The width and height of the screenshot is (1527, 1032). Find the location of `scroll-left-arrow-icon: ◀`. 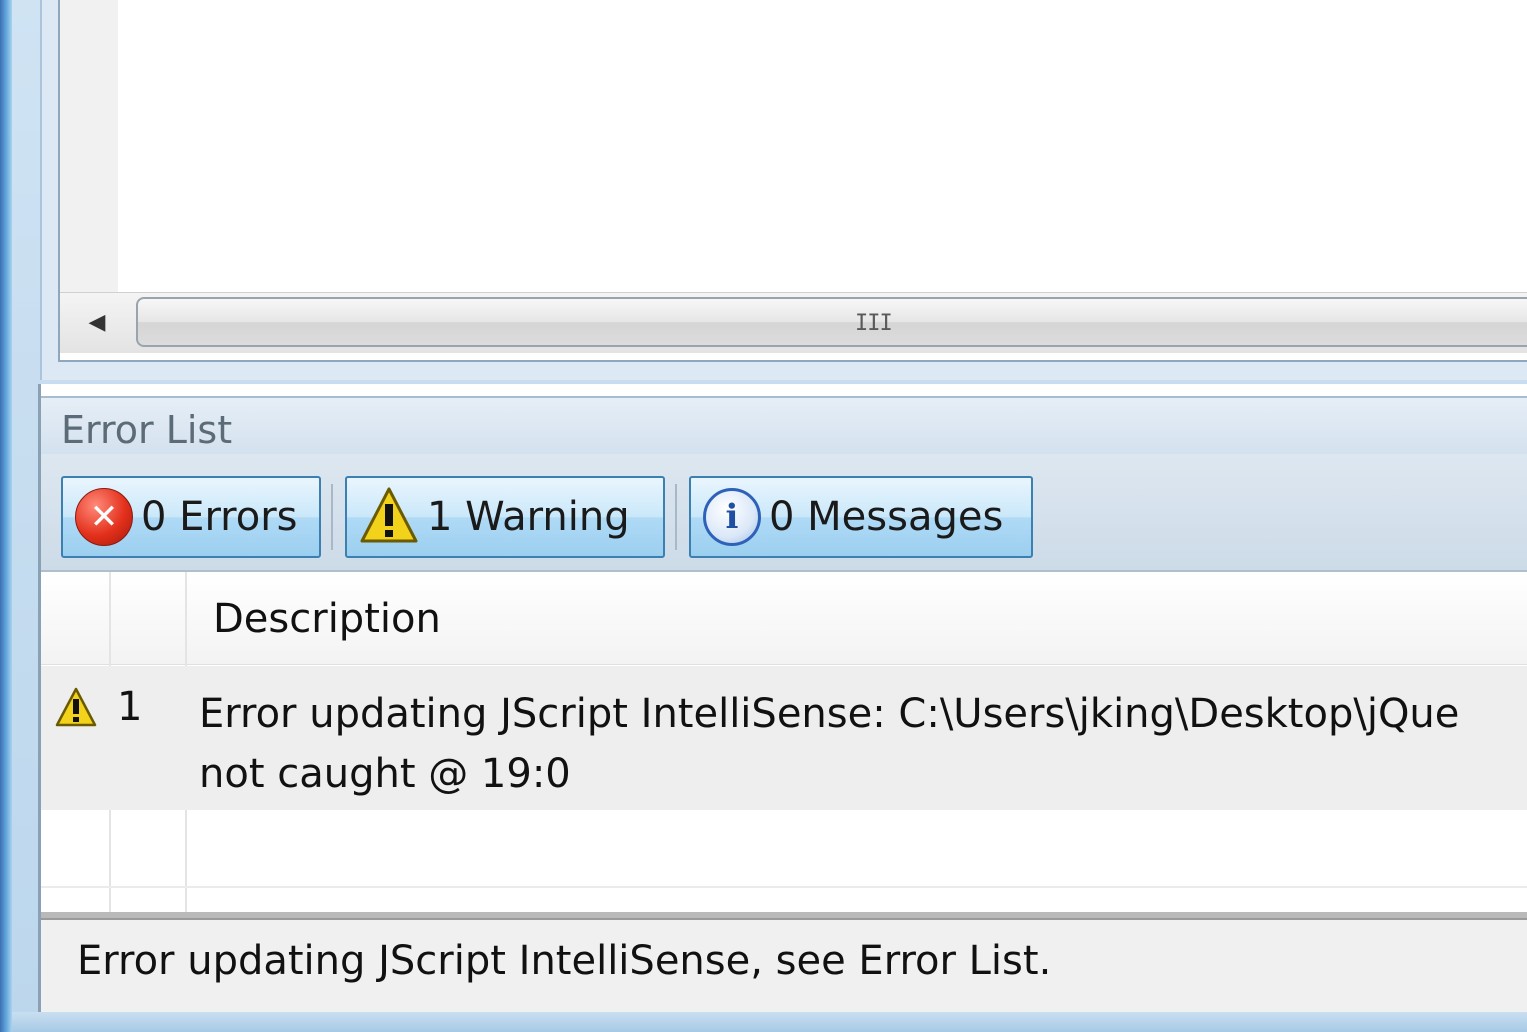

scroll-left-arrow-icon: ◀ is located at coordinates (97, 323).